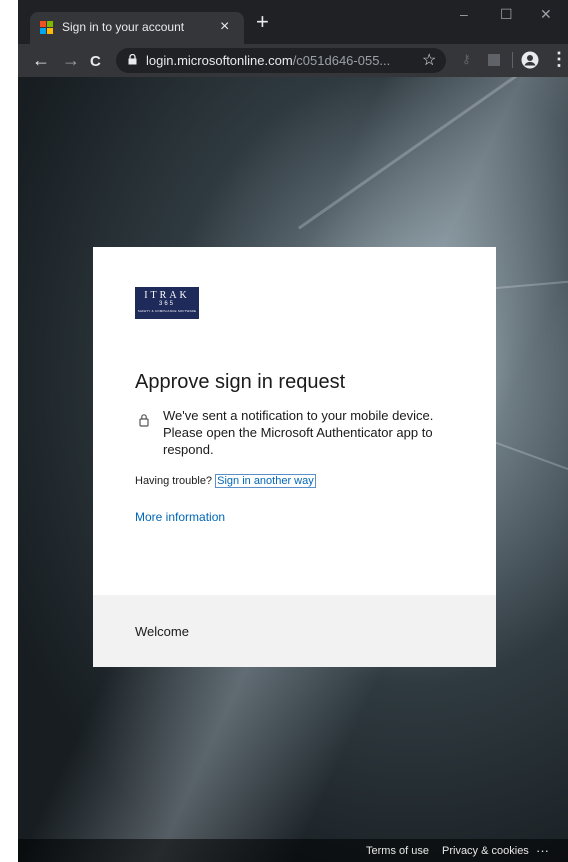 This screenshot has height=862, width=568. I want to click on profile-avatar-icon, so click(530, 60).